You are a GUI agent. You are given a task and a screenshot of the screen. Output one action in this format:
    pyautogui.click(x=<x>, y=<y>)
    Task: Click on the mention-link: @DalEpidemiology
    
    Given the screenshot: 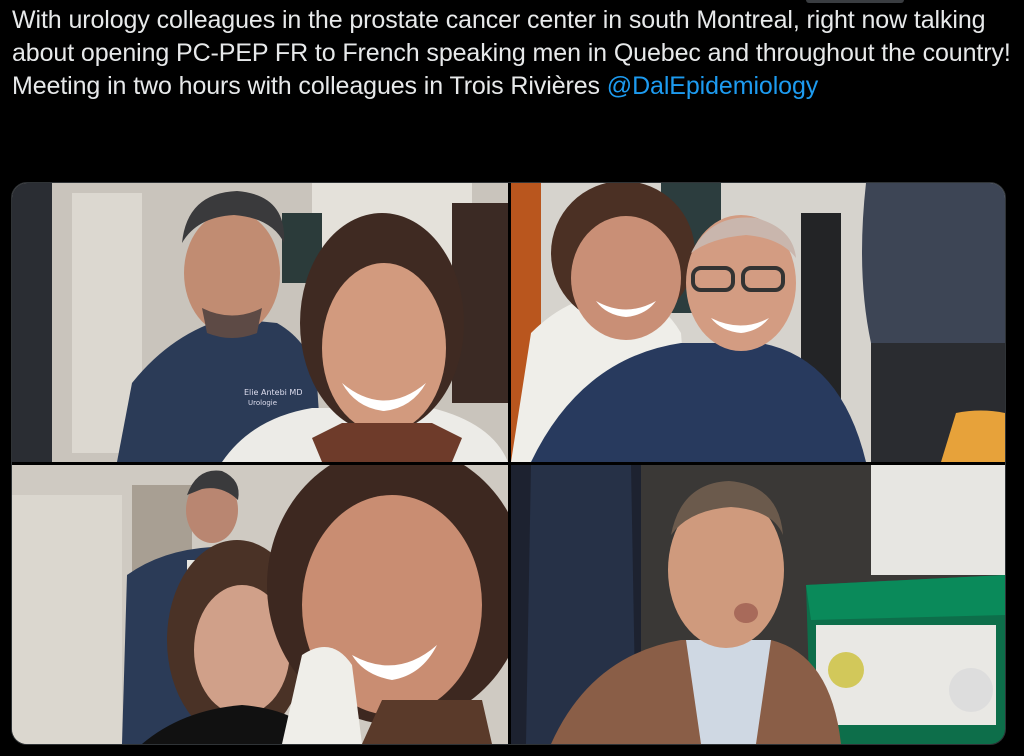 What is the action you would take?
    pyautogui.click(x=712, y=86)
    